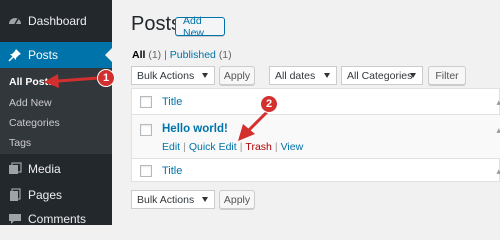  I want to click on media-icon, so click(15, 168).